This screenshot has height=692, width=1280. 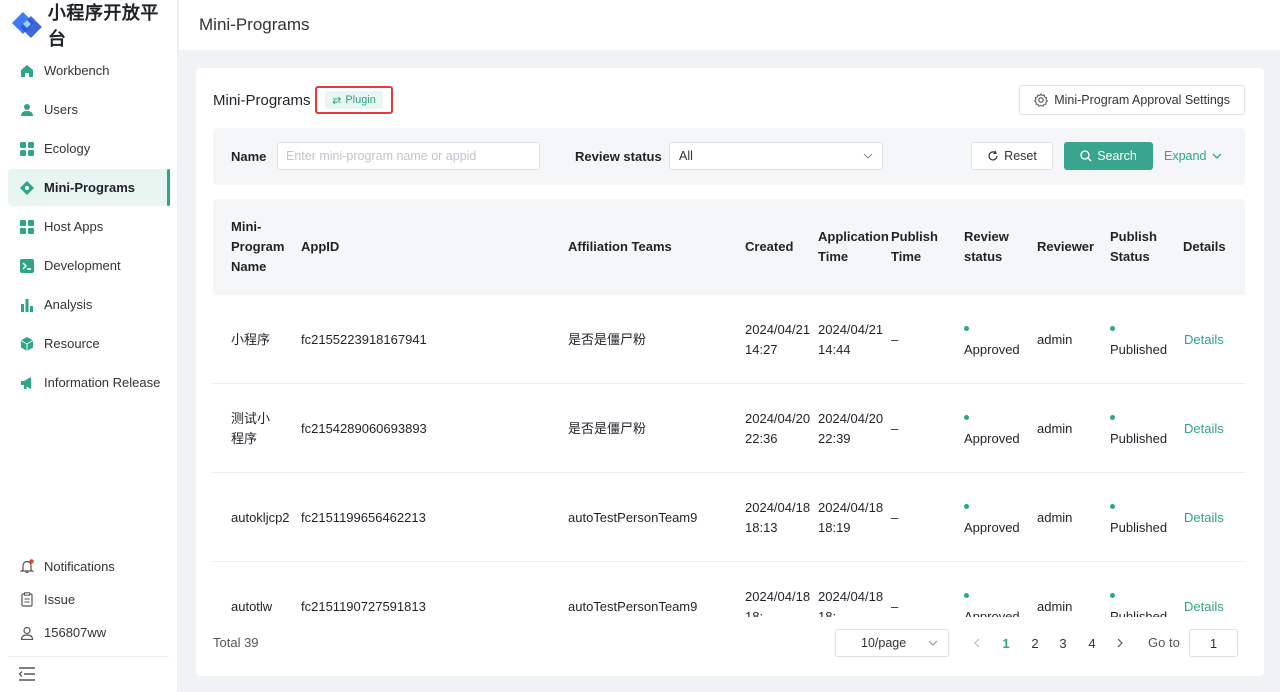 I want to click on sidebar-item-development: Development, so click(x=89, y=265).